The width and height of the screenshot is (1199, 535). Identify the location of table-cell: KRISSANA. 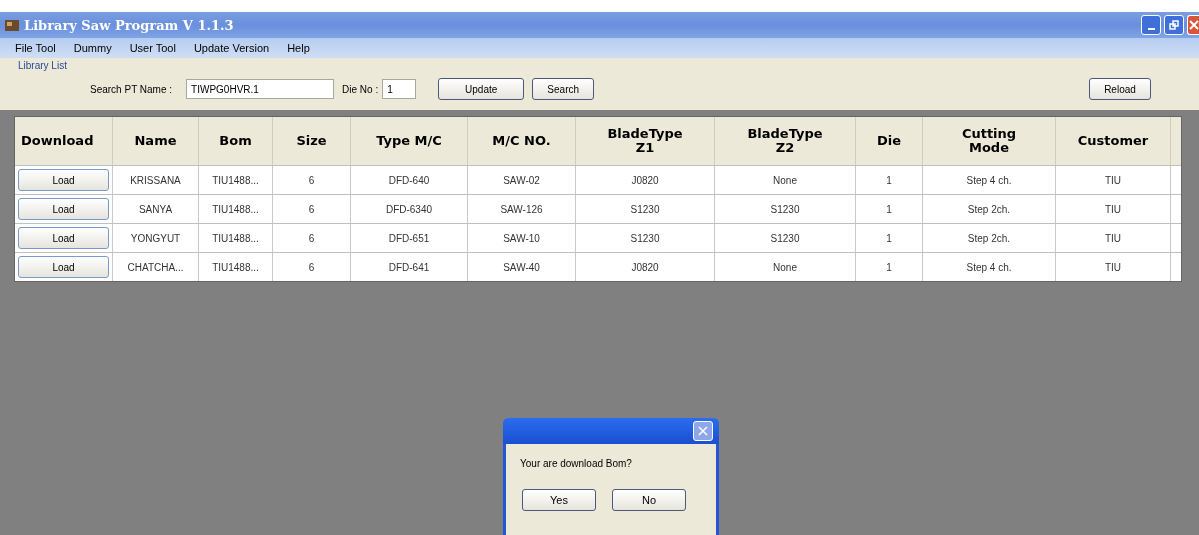
(156, 180).